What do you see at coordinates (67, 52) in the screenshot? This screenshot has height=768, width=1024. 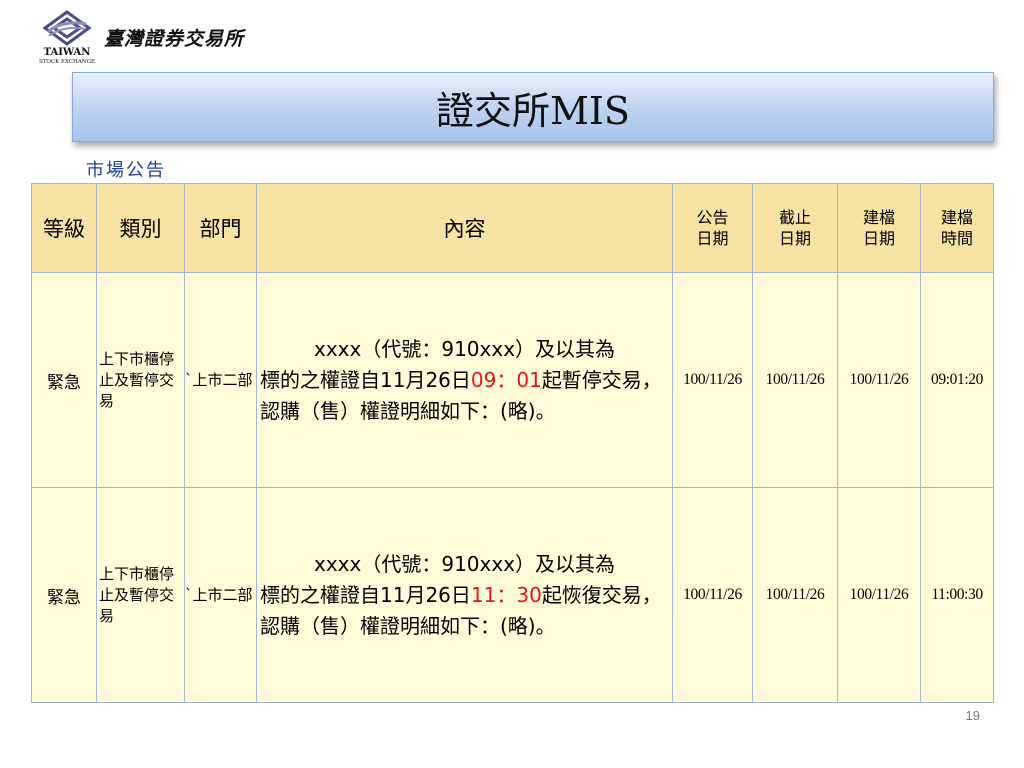 I see `logo-text-en: TAIWAN` at bounding box center [67, 52].